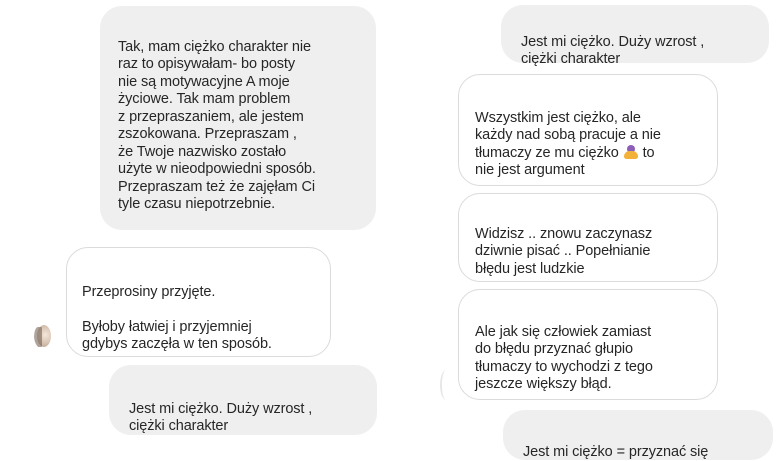  Describe the element at coordinates (38, 337) in the screenshot. I see `avatar-hair` at that location.